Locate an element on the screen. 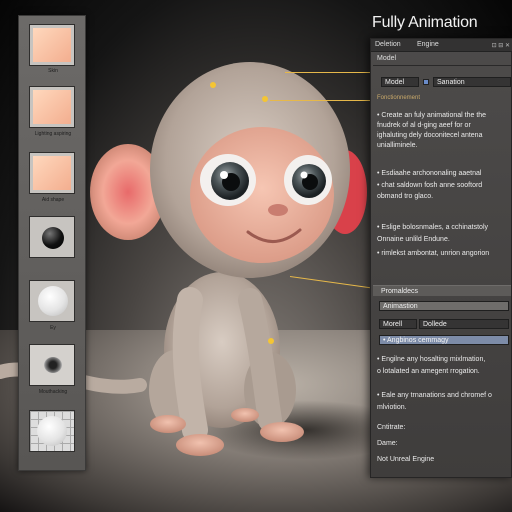  description-line: ighaluting dely doconitecel antena is located at coordinates (430, 135).